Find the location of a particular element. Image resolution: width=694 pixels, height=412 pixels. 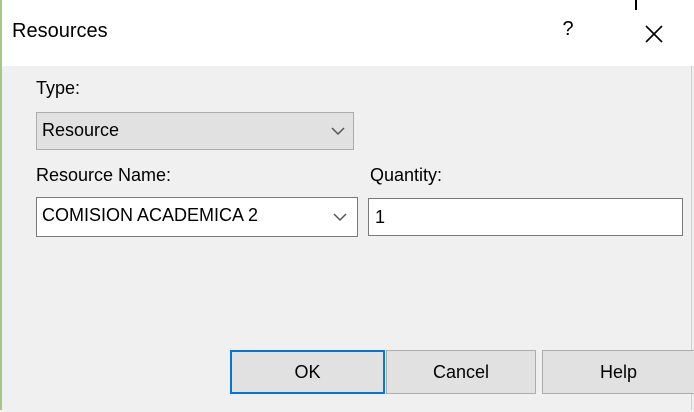

edge-mark is located at coordinates (636, 5).